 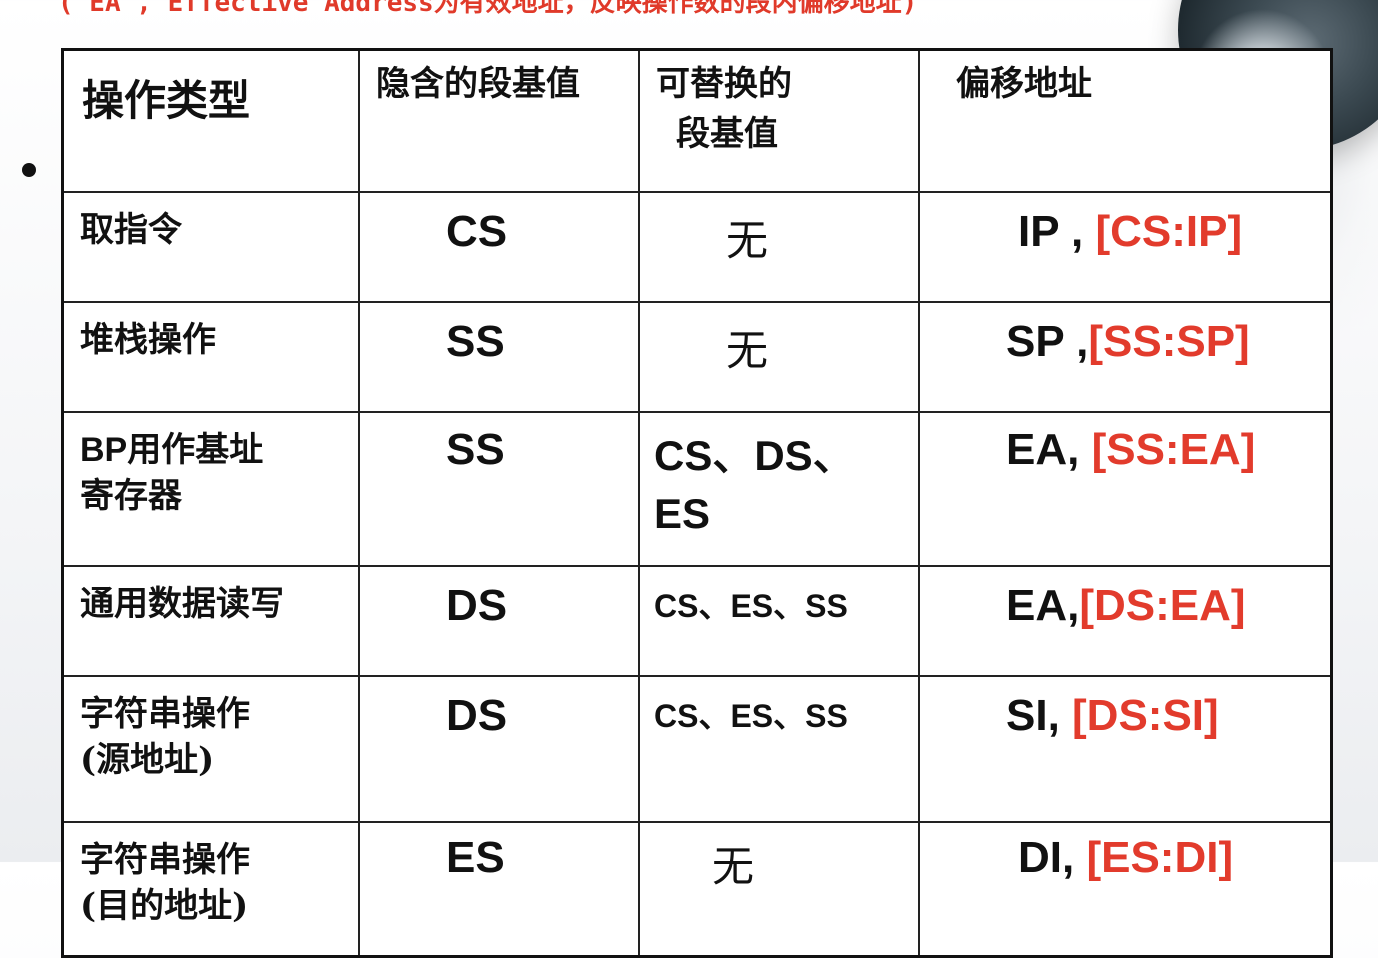 I want to click on header-implied-seg-label: 隐含的段基值, so click(x=478, y=84).